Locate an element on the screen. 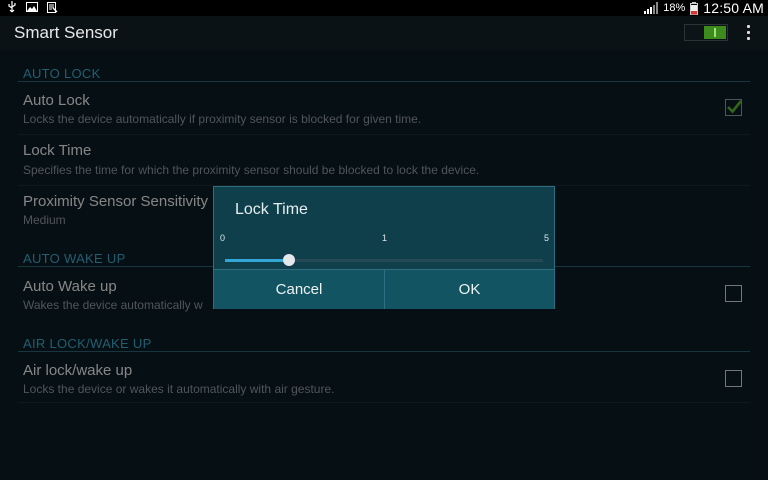 Image resolution: width=768 pixels, height=480 pixels. auto-wake-checkbox is located at coordinates (733, 293).